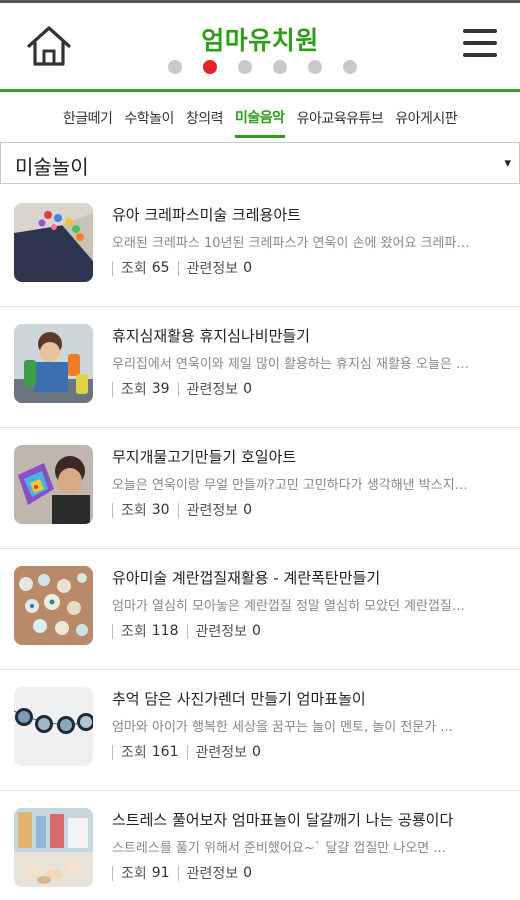  What do you see at coordinates (182, 268) in the screenshot?
I see `post-meta: 조회 65 관련정보 0` at bounding box center [182, 268].